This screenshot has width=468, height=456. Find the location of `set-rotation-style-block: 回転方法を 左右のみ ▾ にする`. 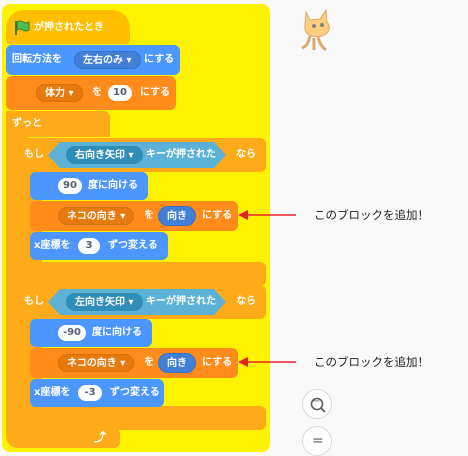

set-rotation-style-block: 回転方法を 左右のみ ▾ にする is located at coordinates (93, 60).